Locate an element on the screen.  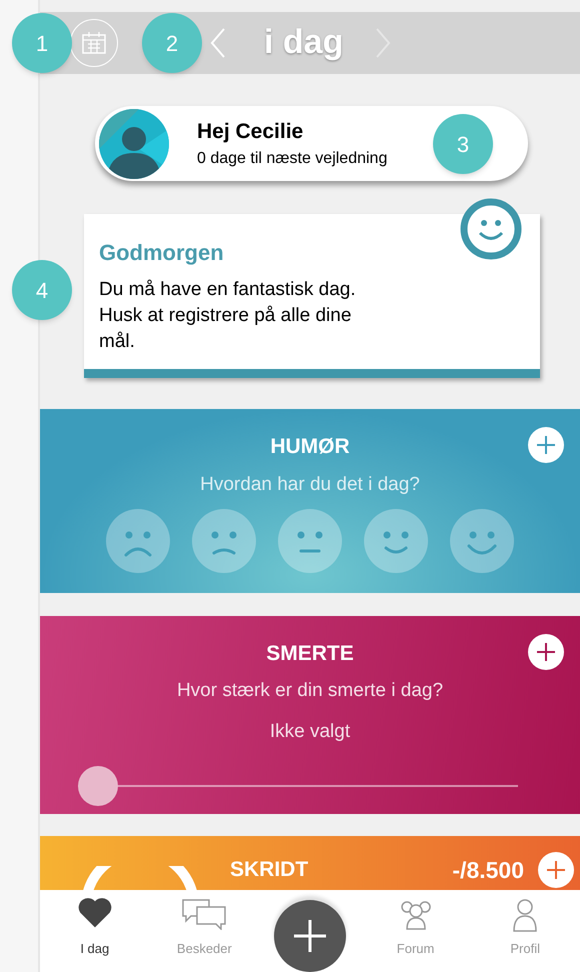
tab-bar-item: Beskeder is located at coordinates (204, 928).